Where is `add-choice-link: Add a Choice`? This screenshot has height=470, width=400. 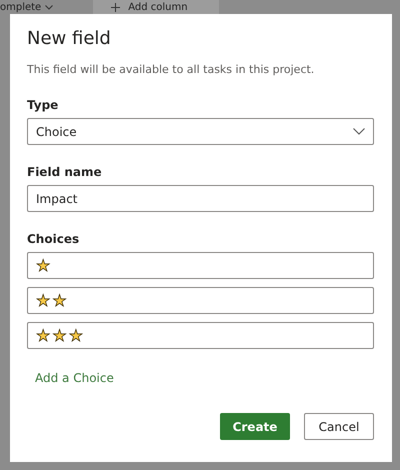 add-choice-link: Add a Choice is located at coordinates (74, 378).